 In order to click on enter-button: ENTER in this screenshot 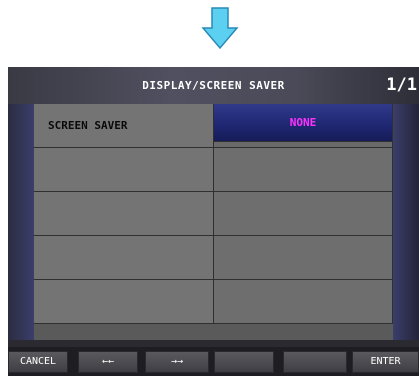, I will do `click(385, 362)`.